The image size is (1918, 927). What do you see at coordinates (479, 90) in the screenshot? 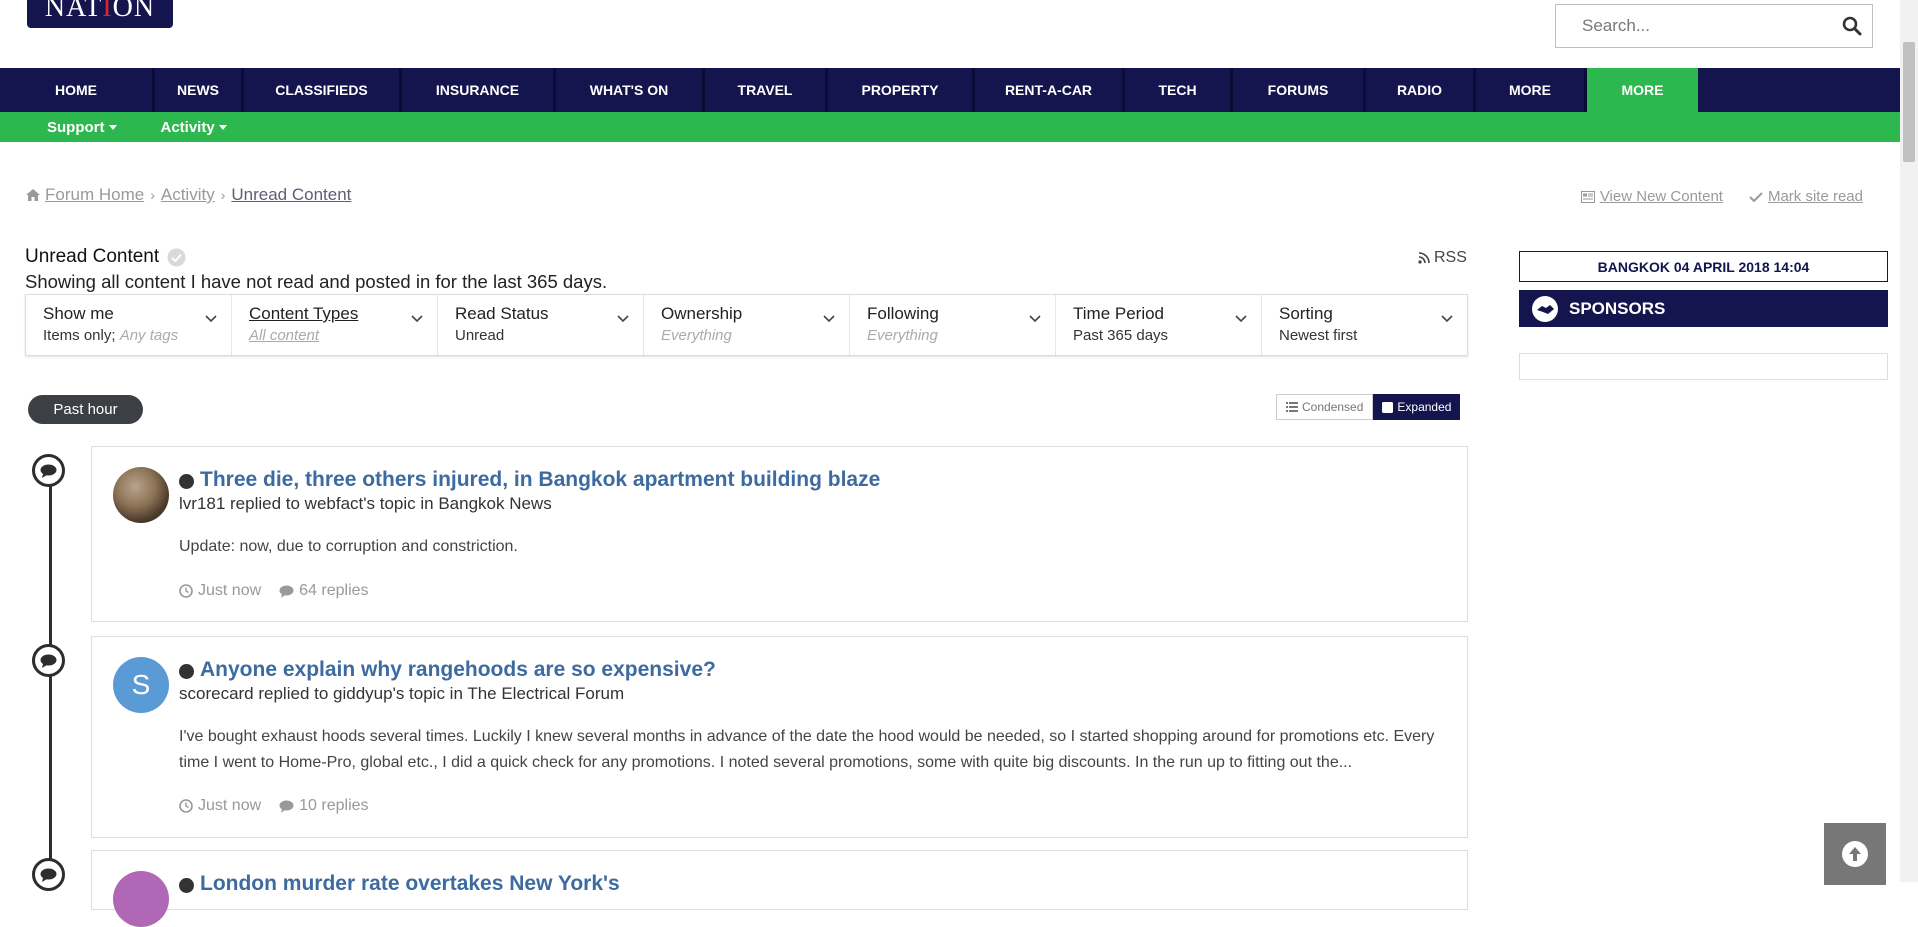
I see `nav-item-insurance: INSURANCE` at bounding box center [479, 90].